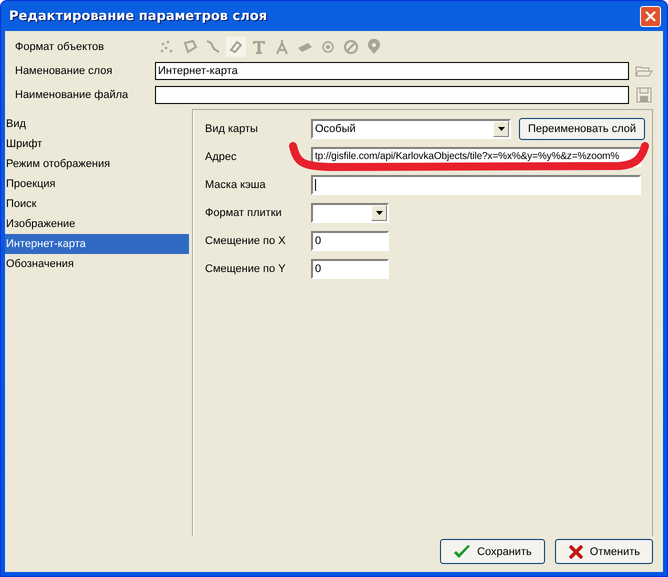 The height and width of the screenshot is (577, 668). Describe the element at coordinates (492, 551) in the screenshot. I see `save-button: Сохранить` at that location.